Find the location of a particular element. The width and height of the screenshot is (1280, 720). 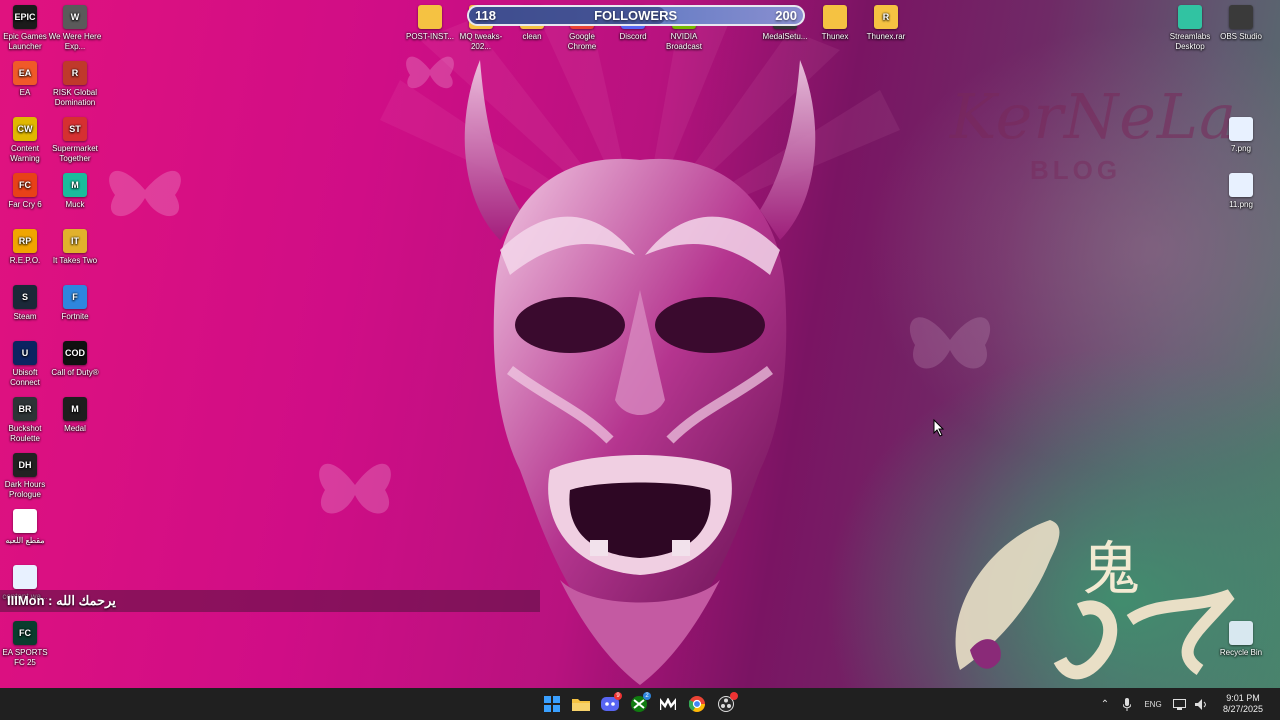

desktop-icon: FC Far Cry 6 is located at coordinates (26, 191).